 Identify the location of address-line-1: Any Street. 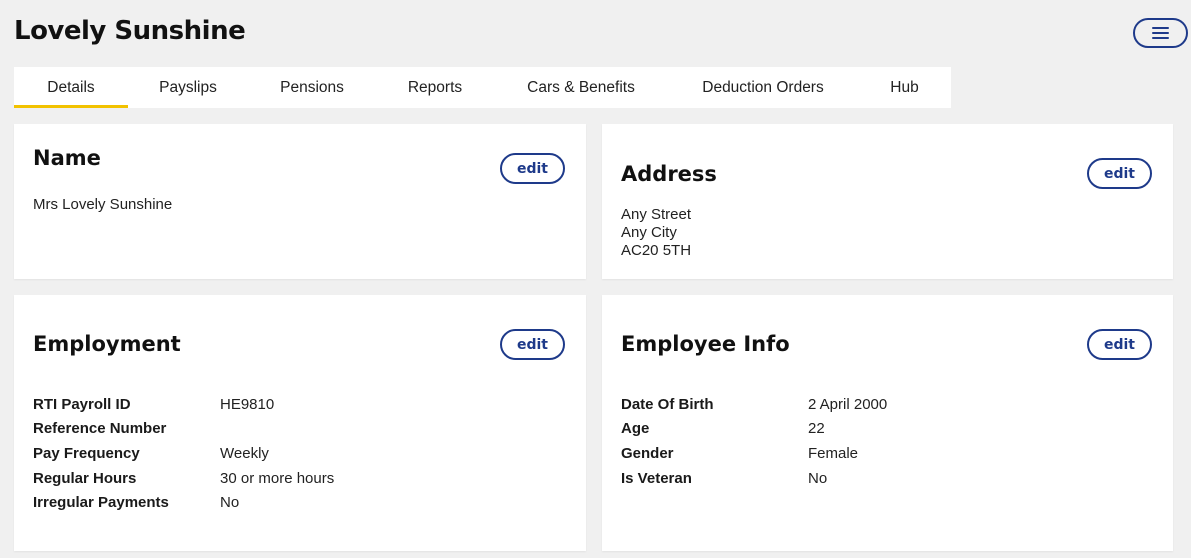
(656, 214).